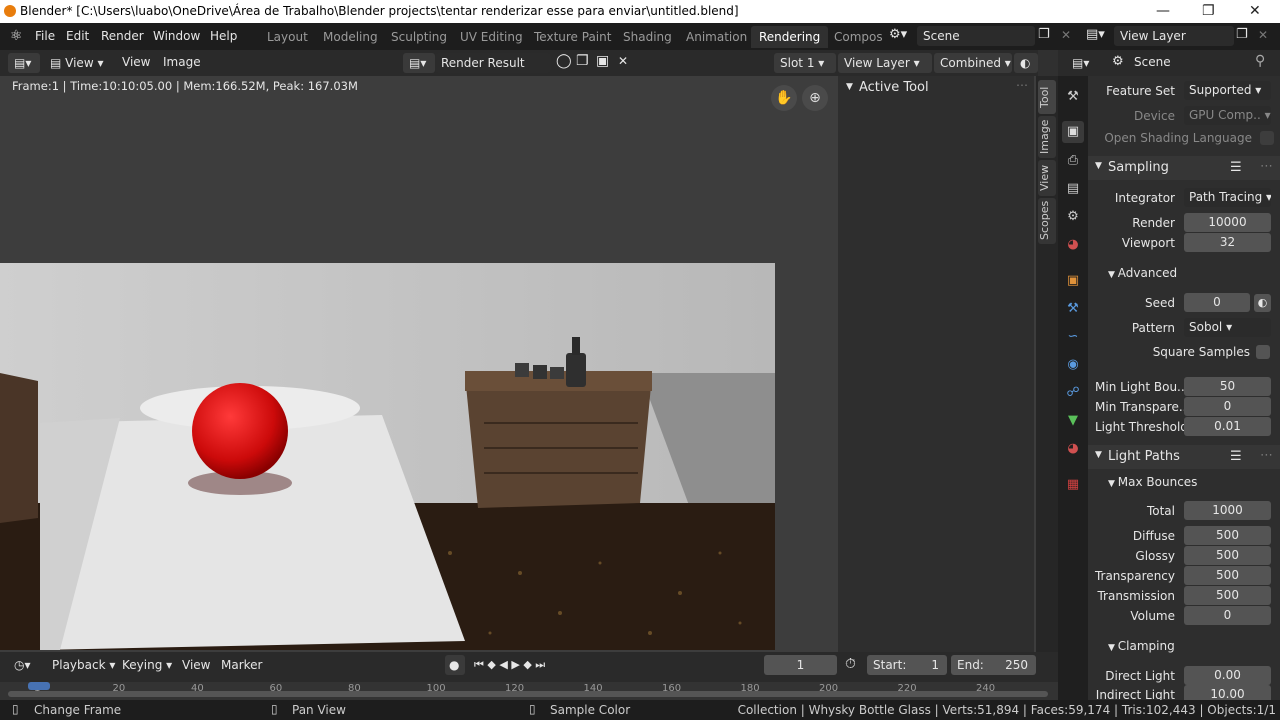  What do you see at coordinates (350, 37) in the screenshot?
I see `tab-modeling: Modeling` at bounding box center [350, 37].